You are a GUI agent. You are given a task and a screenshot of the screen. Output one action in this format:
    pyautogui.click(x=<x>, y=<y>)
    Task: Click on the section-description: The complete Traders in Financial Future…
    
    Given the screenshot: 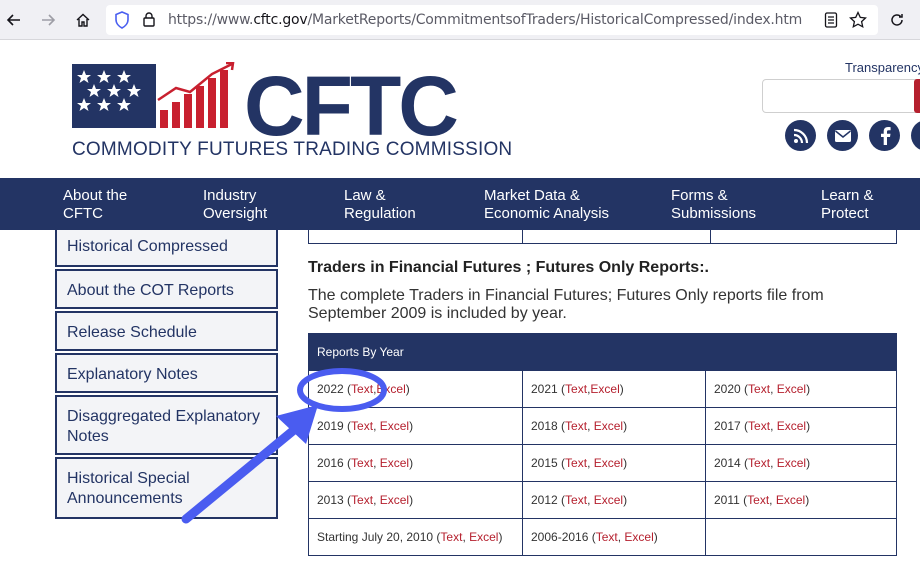 What is the action you would take?
    pyautogui.click(x=566, y=304)
    